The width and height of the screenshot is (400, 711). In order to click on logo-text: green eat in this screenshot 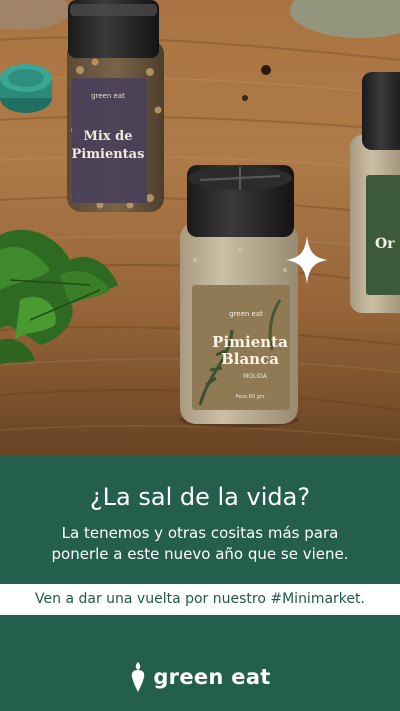, I will do `click(212, 677)`.